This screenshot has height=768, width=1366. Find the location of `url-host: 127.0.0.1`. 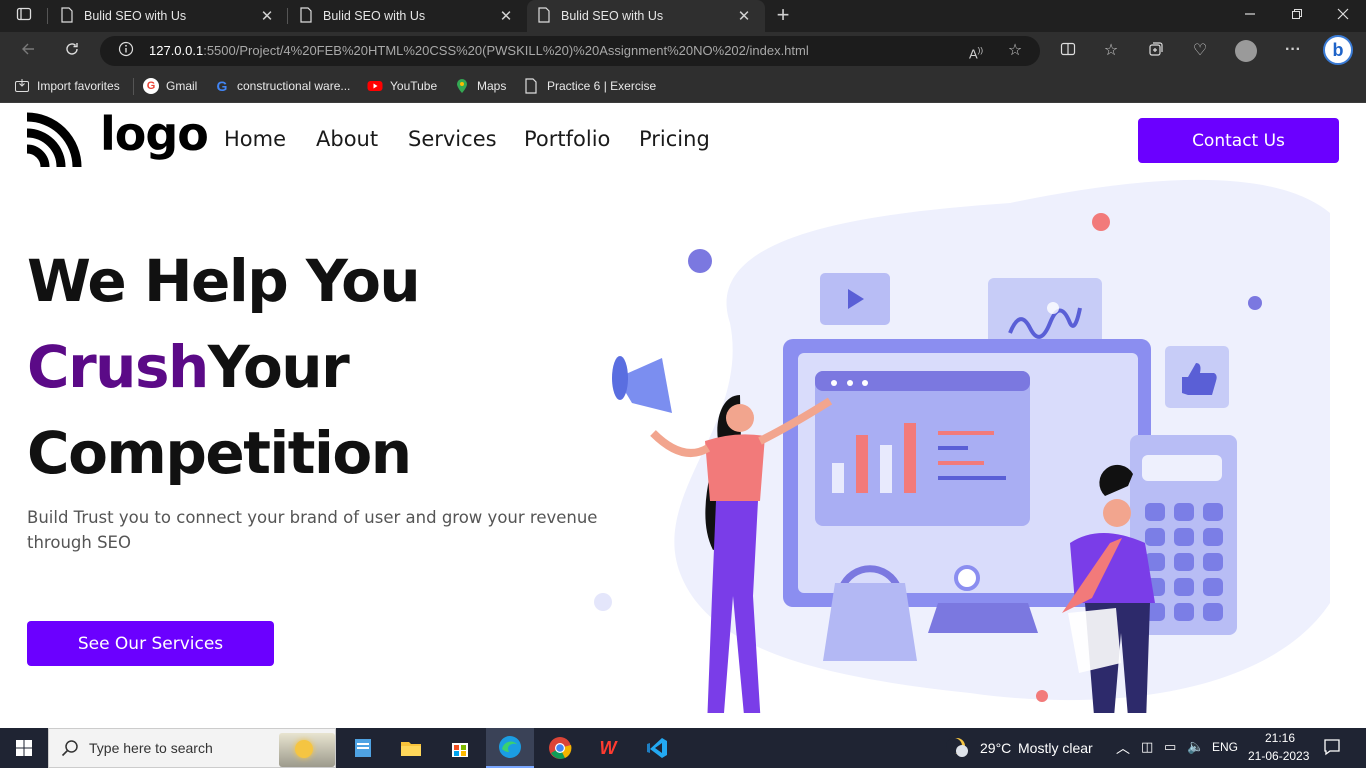

url-host: 127.0.0.1 is located at coordinates (176, 50).